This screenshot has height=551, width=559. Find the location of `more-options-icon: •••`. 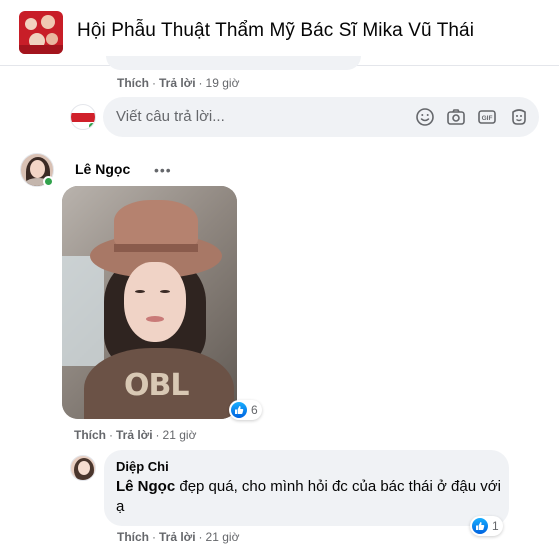

more-options-icon: ••• is located at coordinates (163, 170).